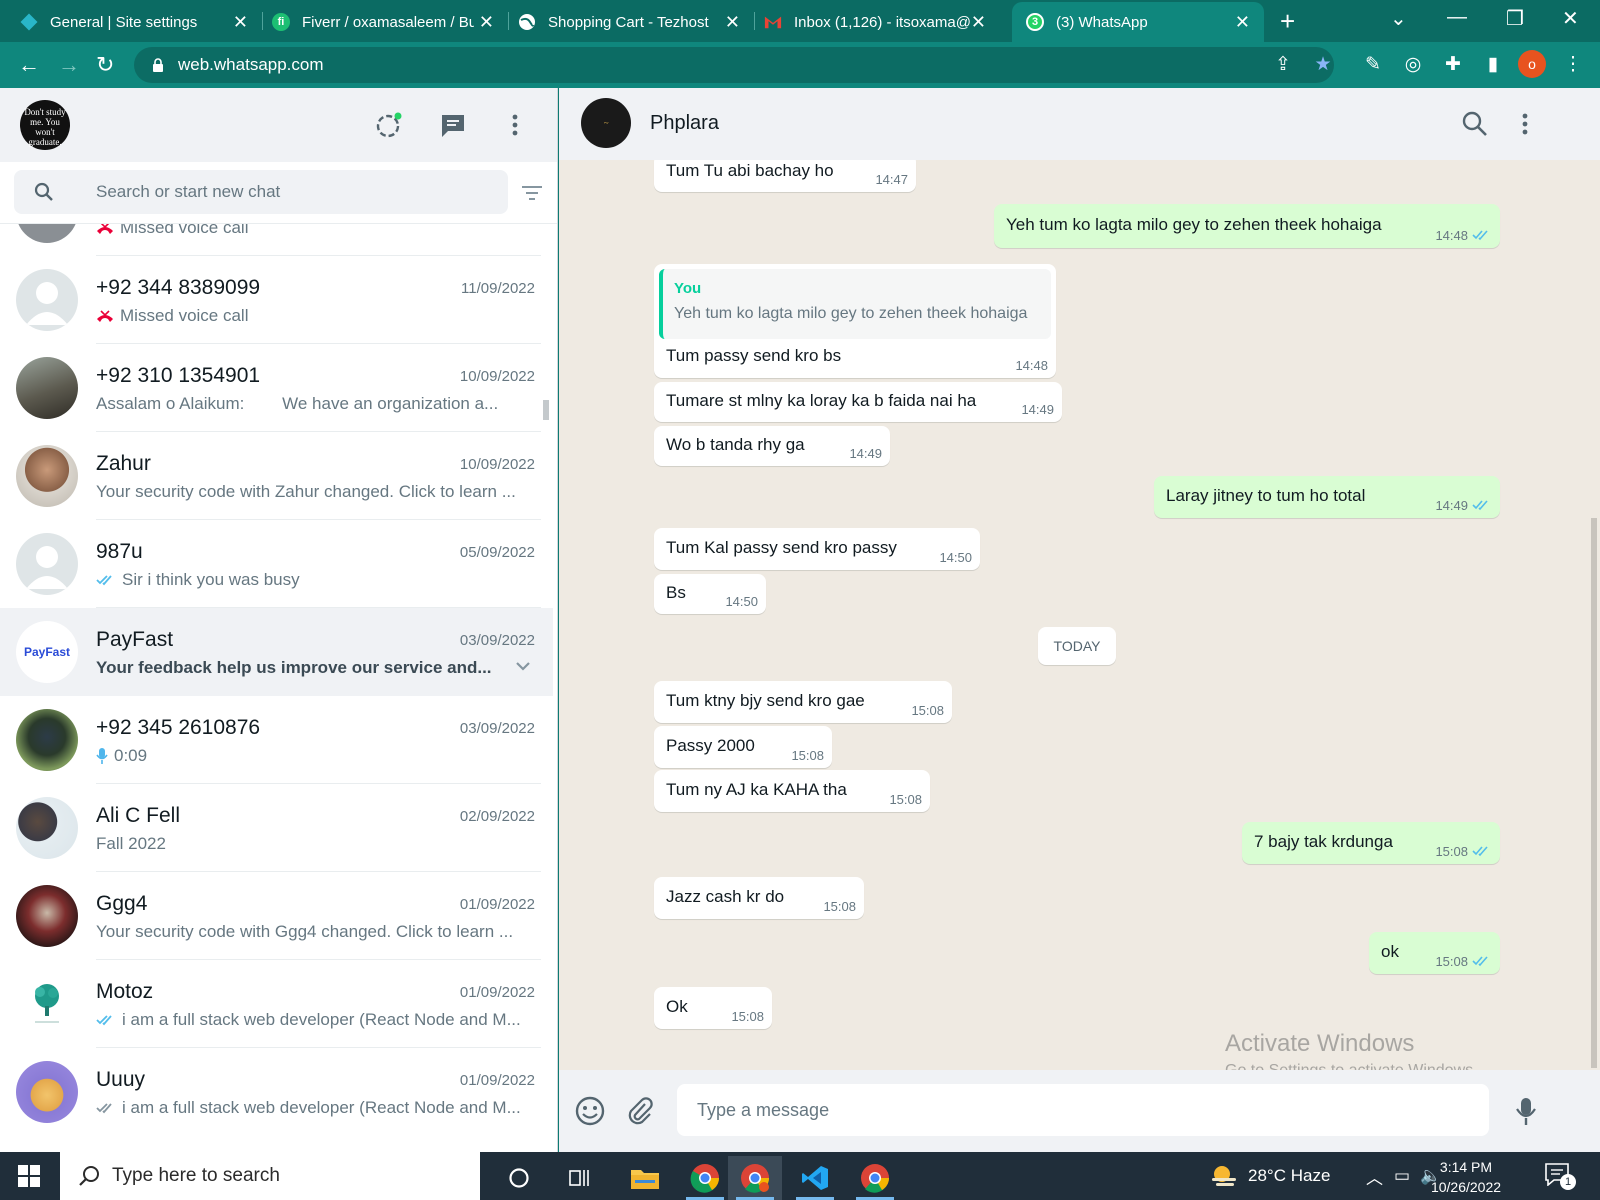  What do you see at coordinates (386, 22) in the screenshot?
I see `tab-fiverr: fi Fiverr / oxamasaleem / Bu ✕` at bounding box center [386, 22].